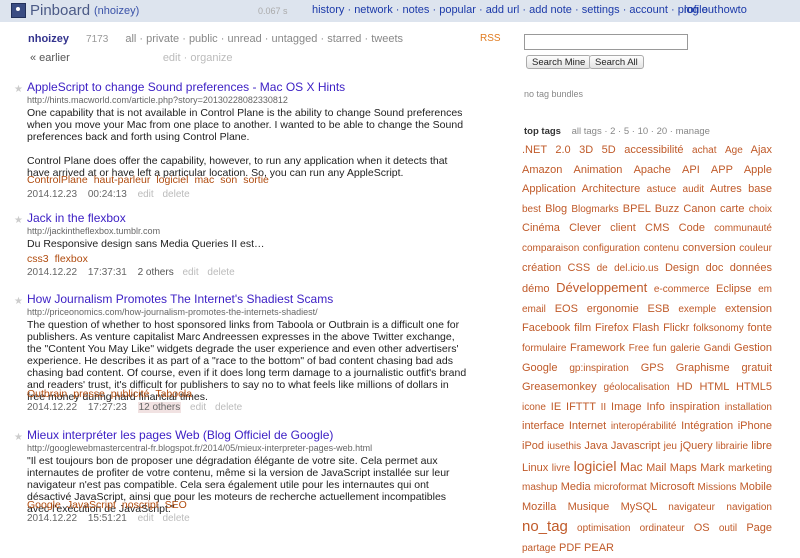 This screenshot has width=800, height=558. Describe the element at coordinates (576, 487) in the screenshot. I see `cloud-tag: Media` at that location.